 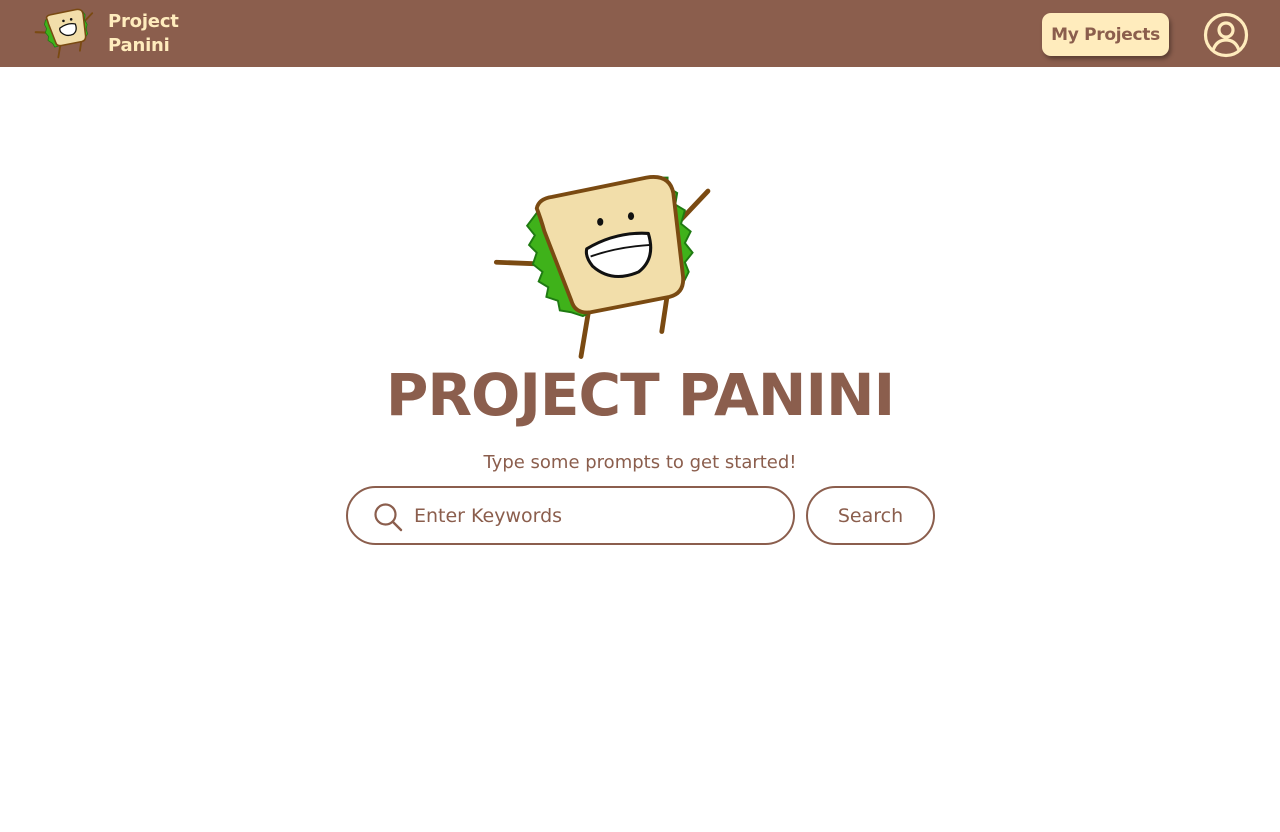 I want to click on brand-name: Project Panini, so click(x=143, y=34).